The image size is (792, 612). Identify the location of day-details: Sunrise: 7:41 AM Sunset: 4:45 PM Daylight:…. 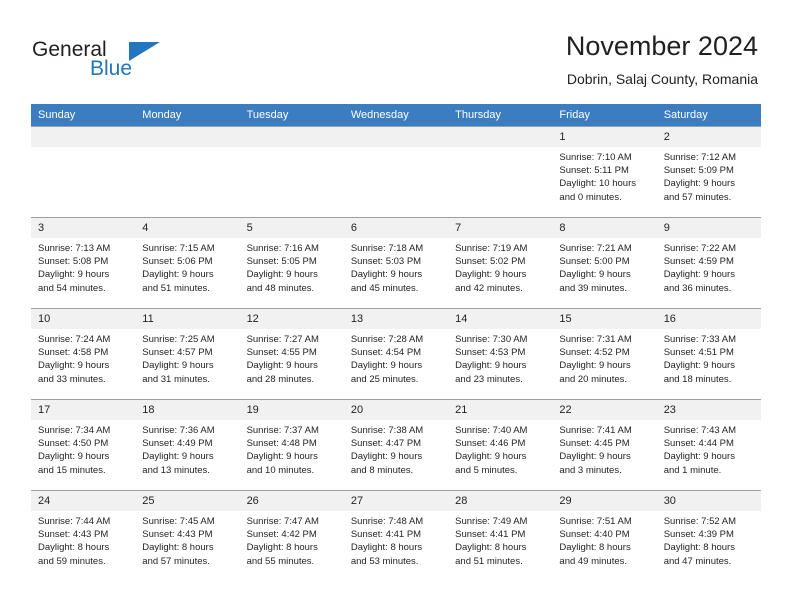
(604, 448).